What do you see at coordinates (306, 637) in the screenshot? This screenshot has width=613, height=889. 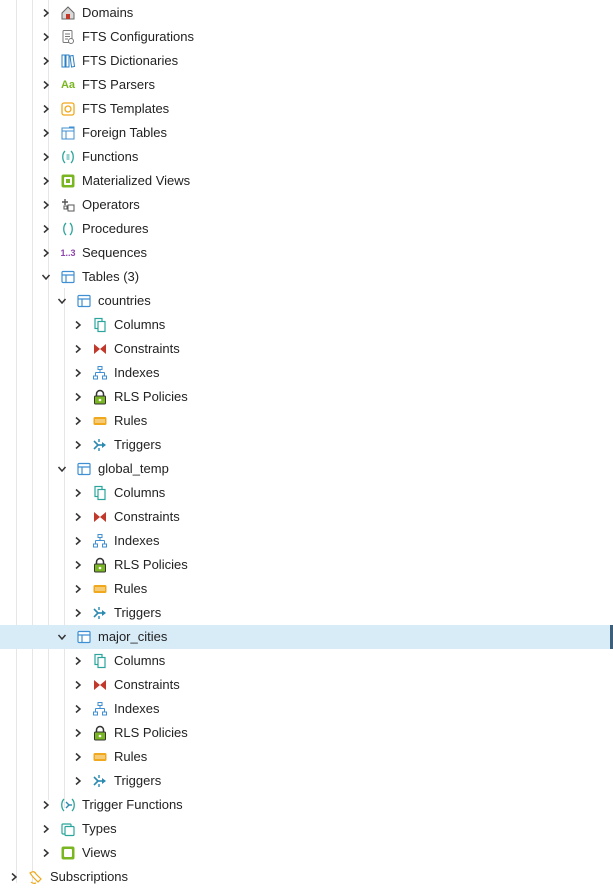 I see `tree-node-table-major-cities: major_cities` at bounding box center [306, 637].